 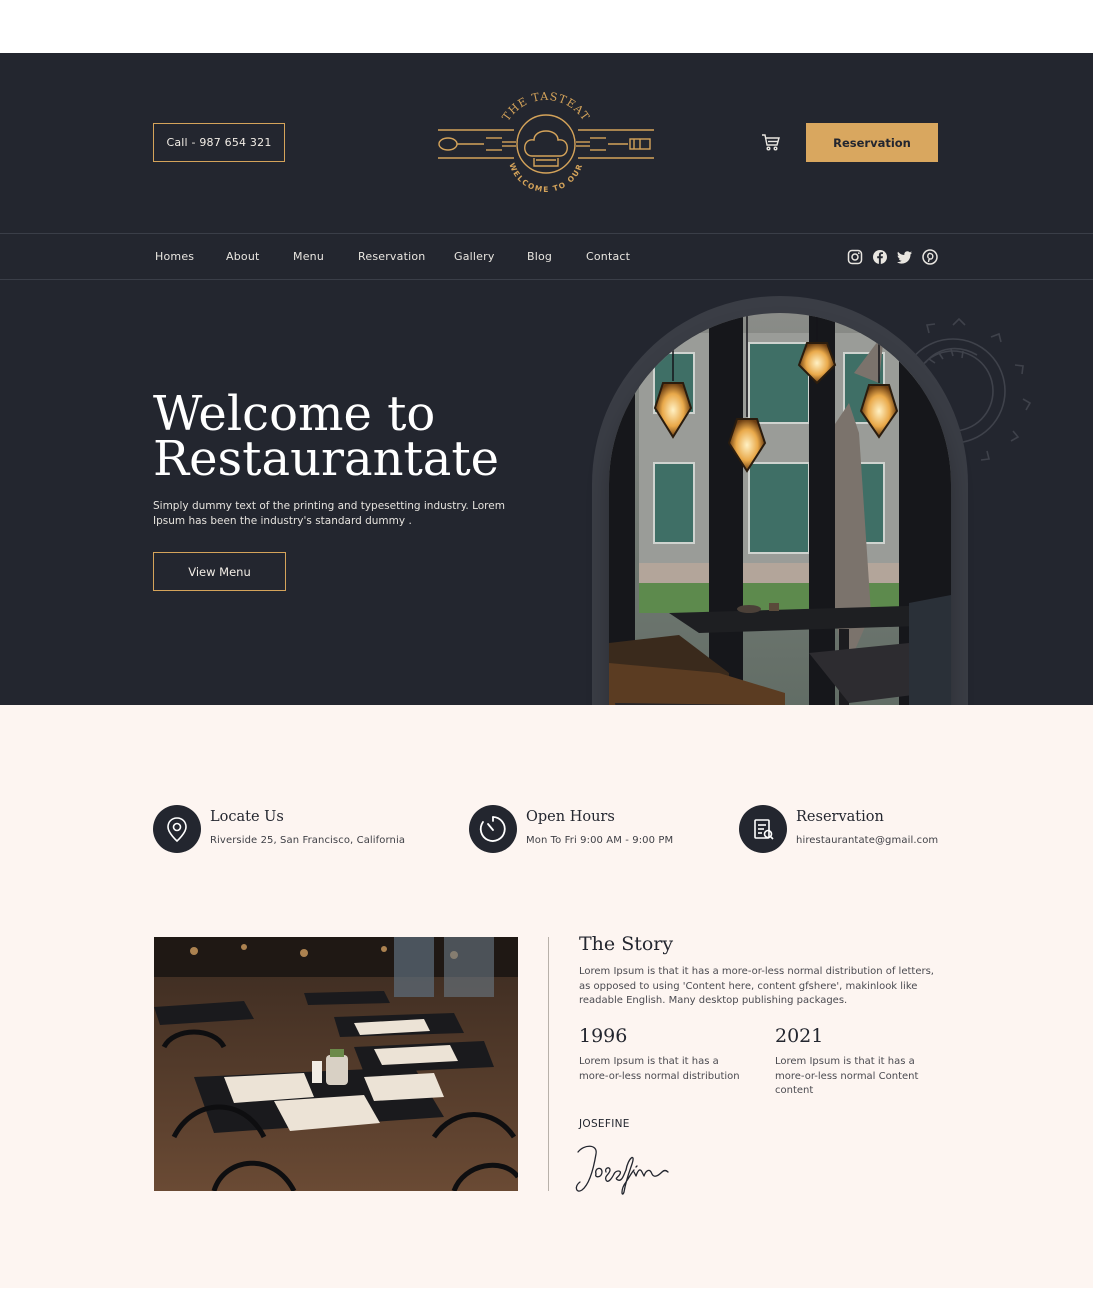 I want to click on divider-line, so click(x=548, y=1064).